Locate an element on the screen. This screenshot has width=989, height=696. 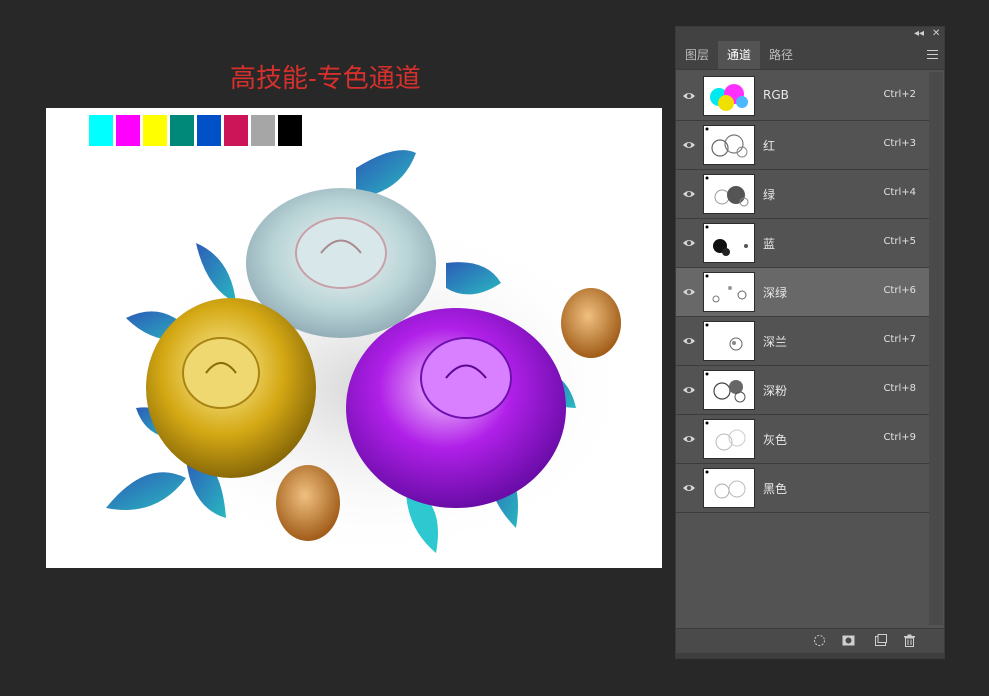
channel-shortcut: Ctrl+3 is located at coordinates (899, 143).